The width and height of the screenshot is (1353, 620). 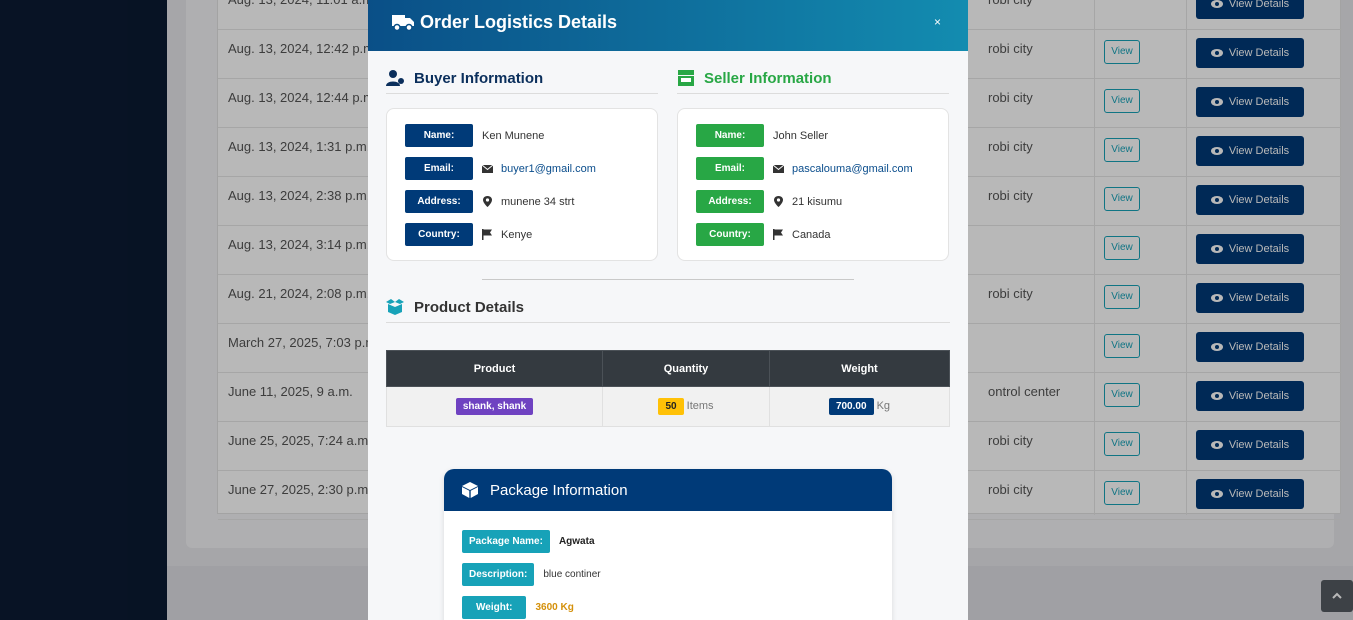 What do you see at coordinates (538, 201) in the screenshot?
I see `buyer-address: munene 34 strt` at bounding box center [538, 201].